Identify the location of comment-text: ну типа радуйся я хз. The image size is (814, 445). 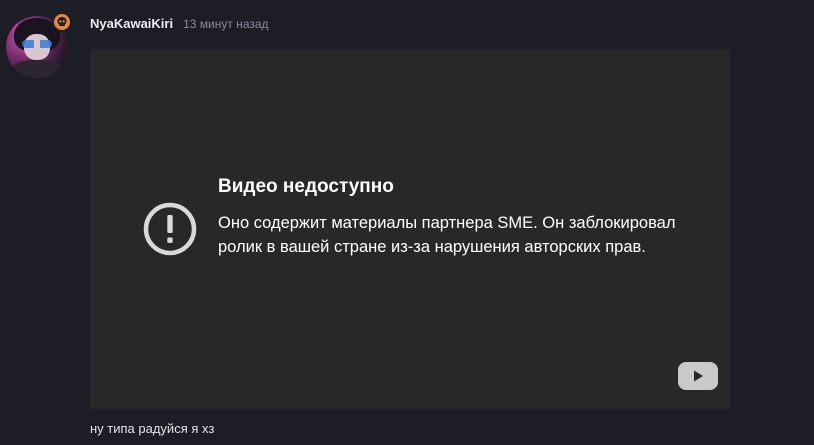
(152, 428).